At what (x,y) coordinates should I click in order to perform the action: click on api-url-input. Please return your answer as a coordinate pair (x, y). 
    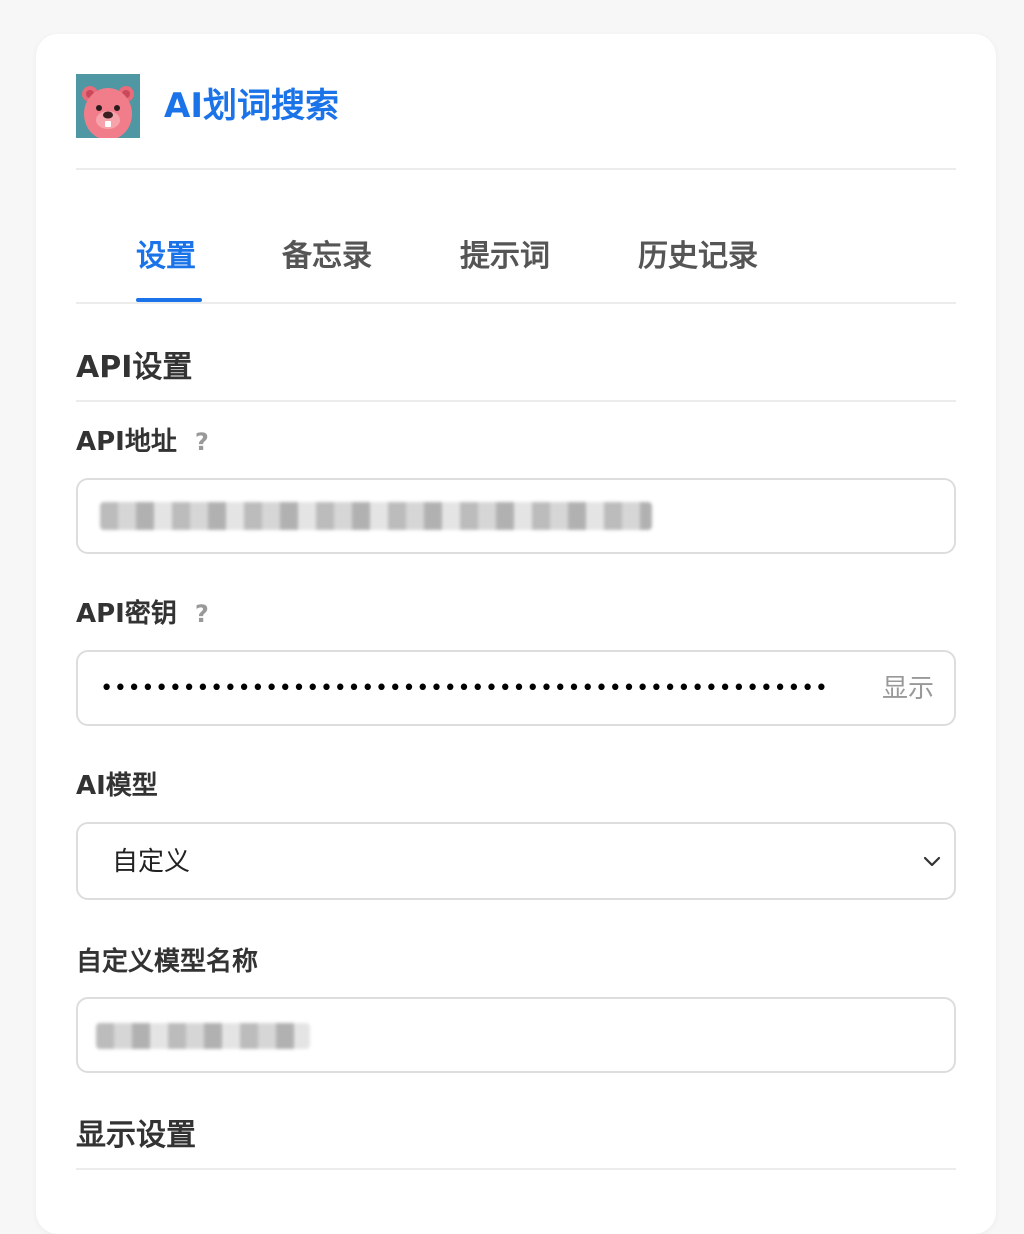
    Looking at the image, I should click on (516, 516).